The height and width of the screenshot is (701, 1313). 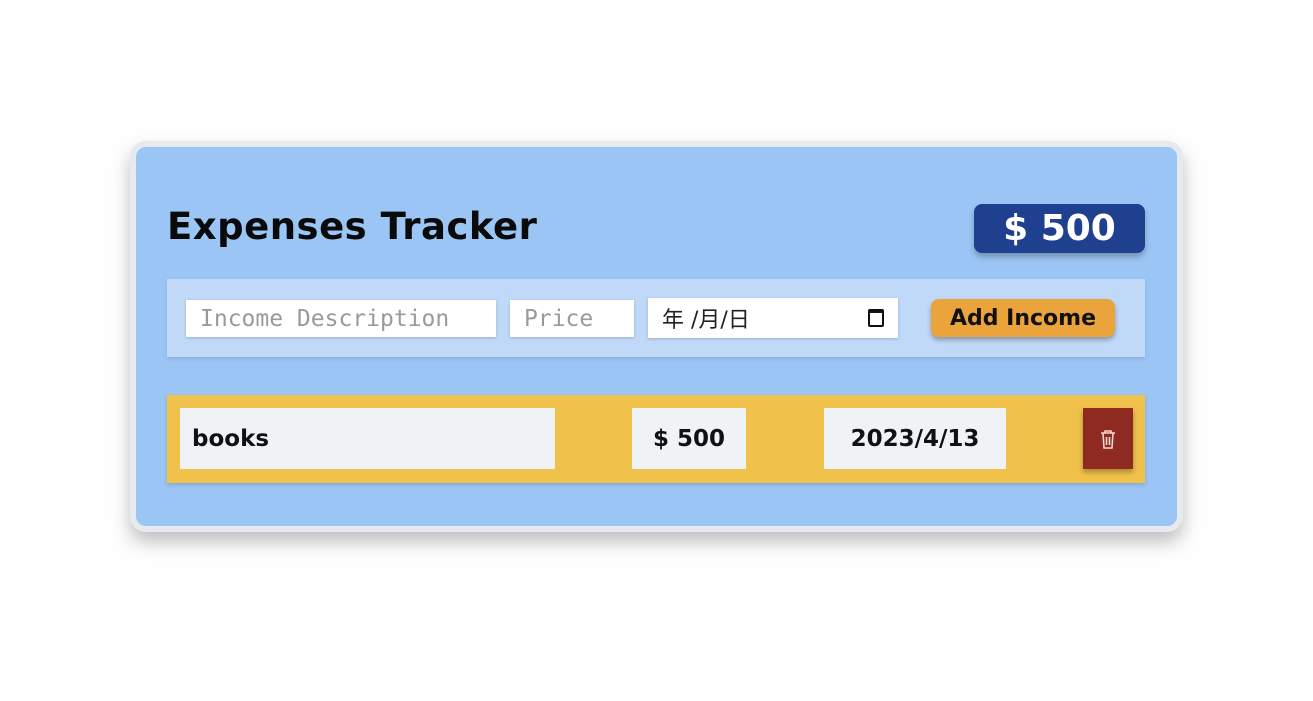 I want to click on trash-icon, so click(x=1108, y=439).